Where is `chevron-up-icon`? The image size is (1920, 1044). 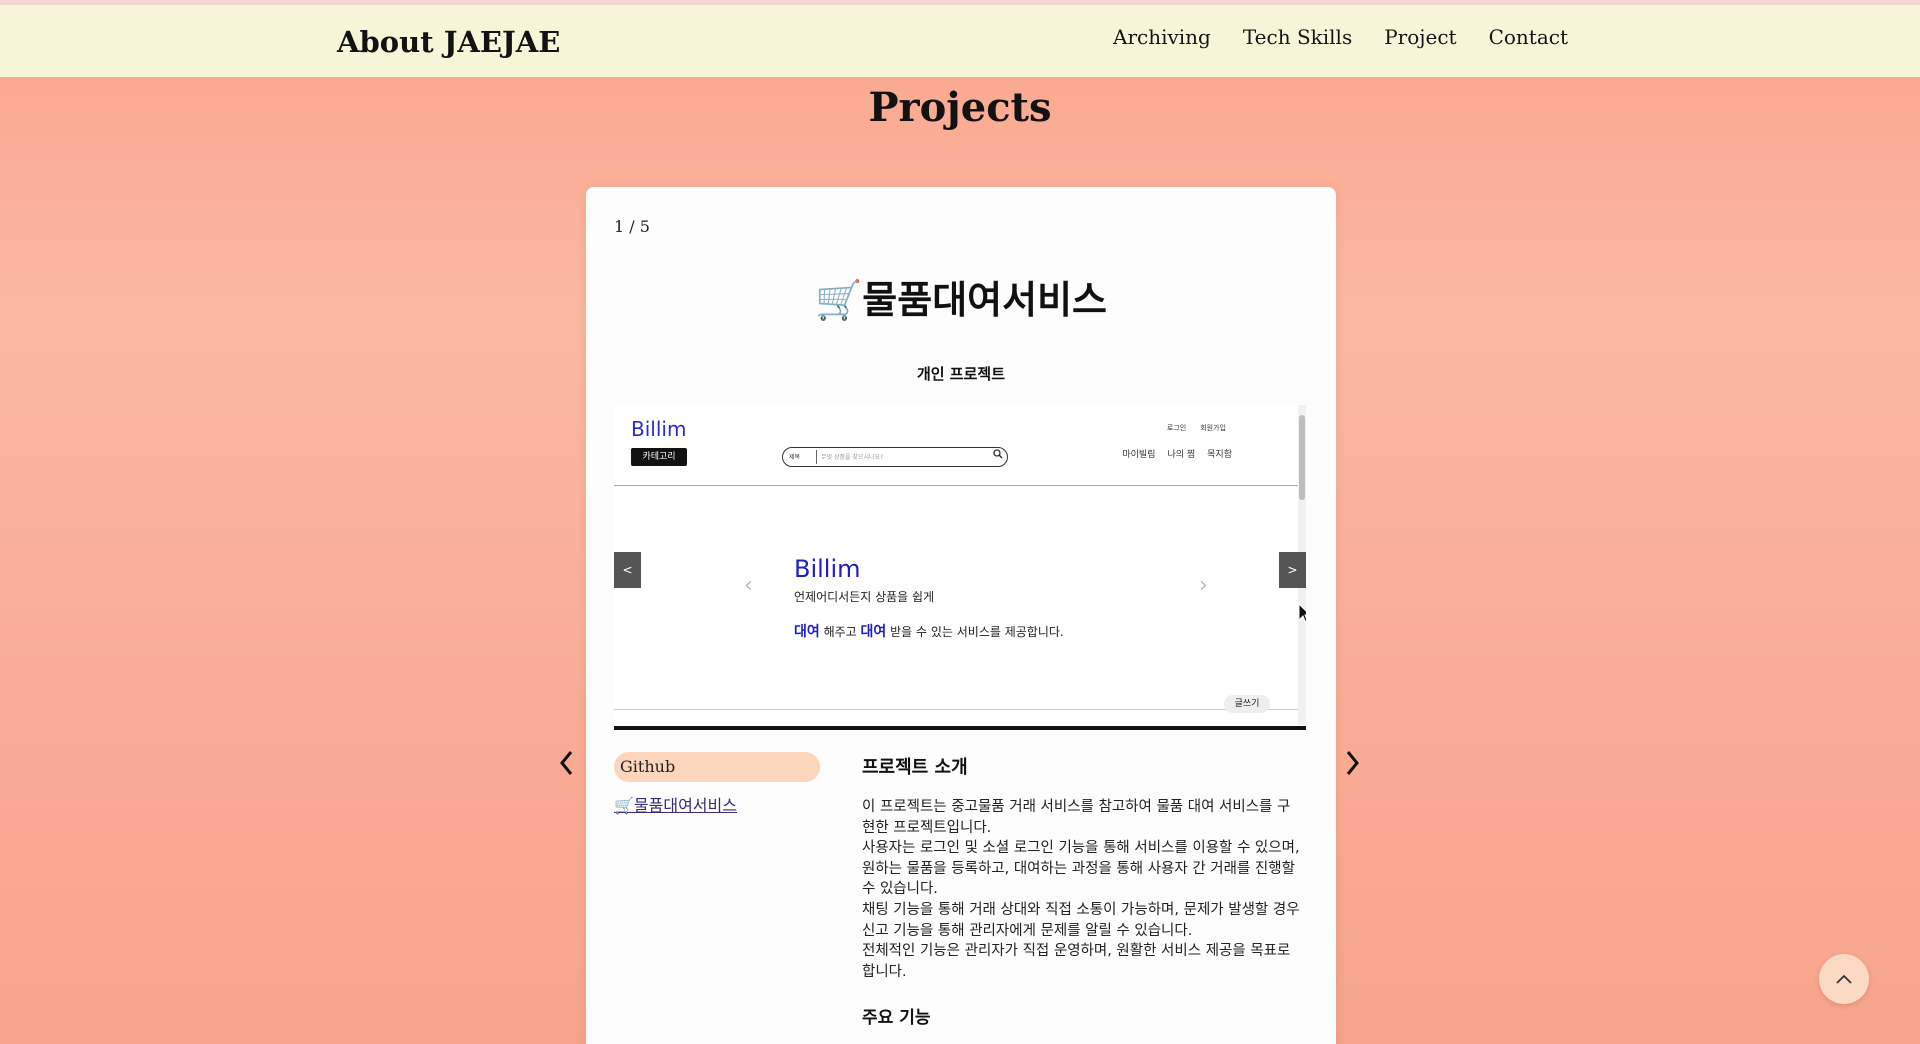
chevron-up-icon is located at coordinates (1844, 979).